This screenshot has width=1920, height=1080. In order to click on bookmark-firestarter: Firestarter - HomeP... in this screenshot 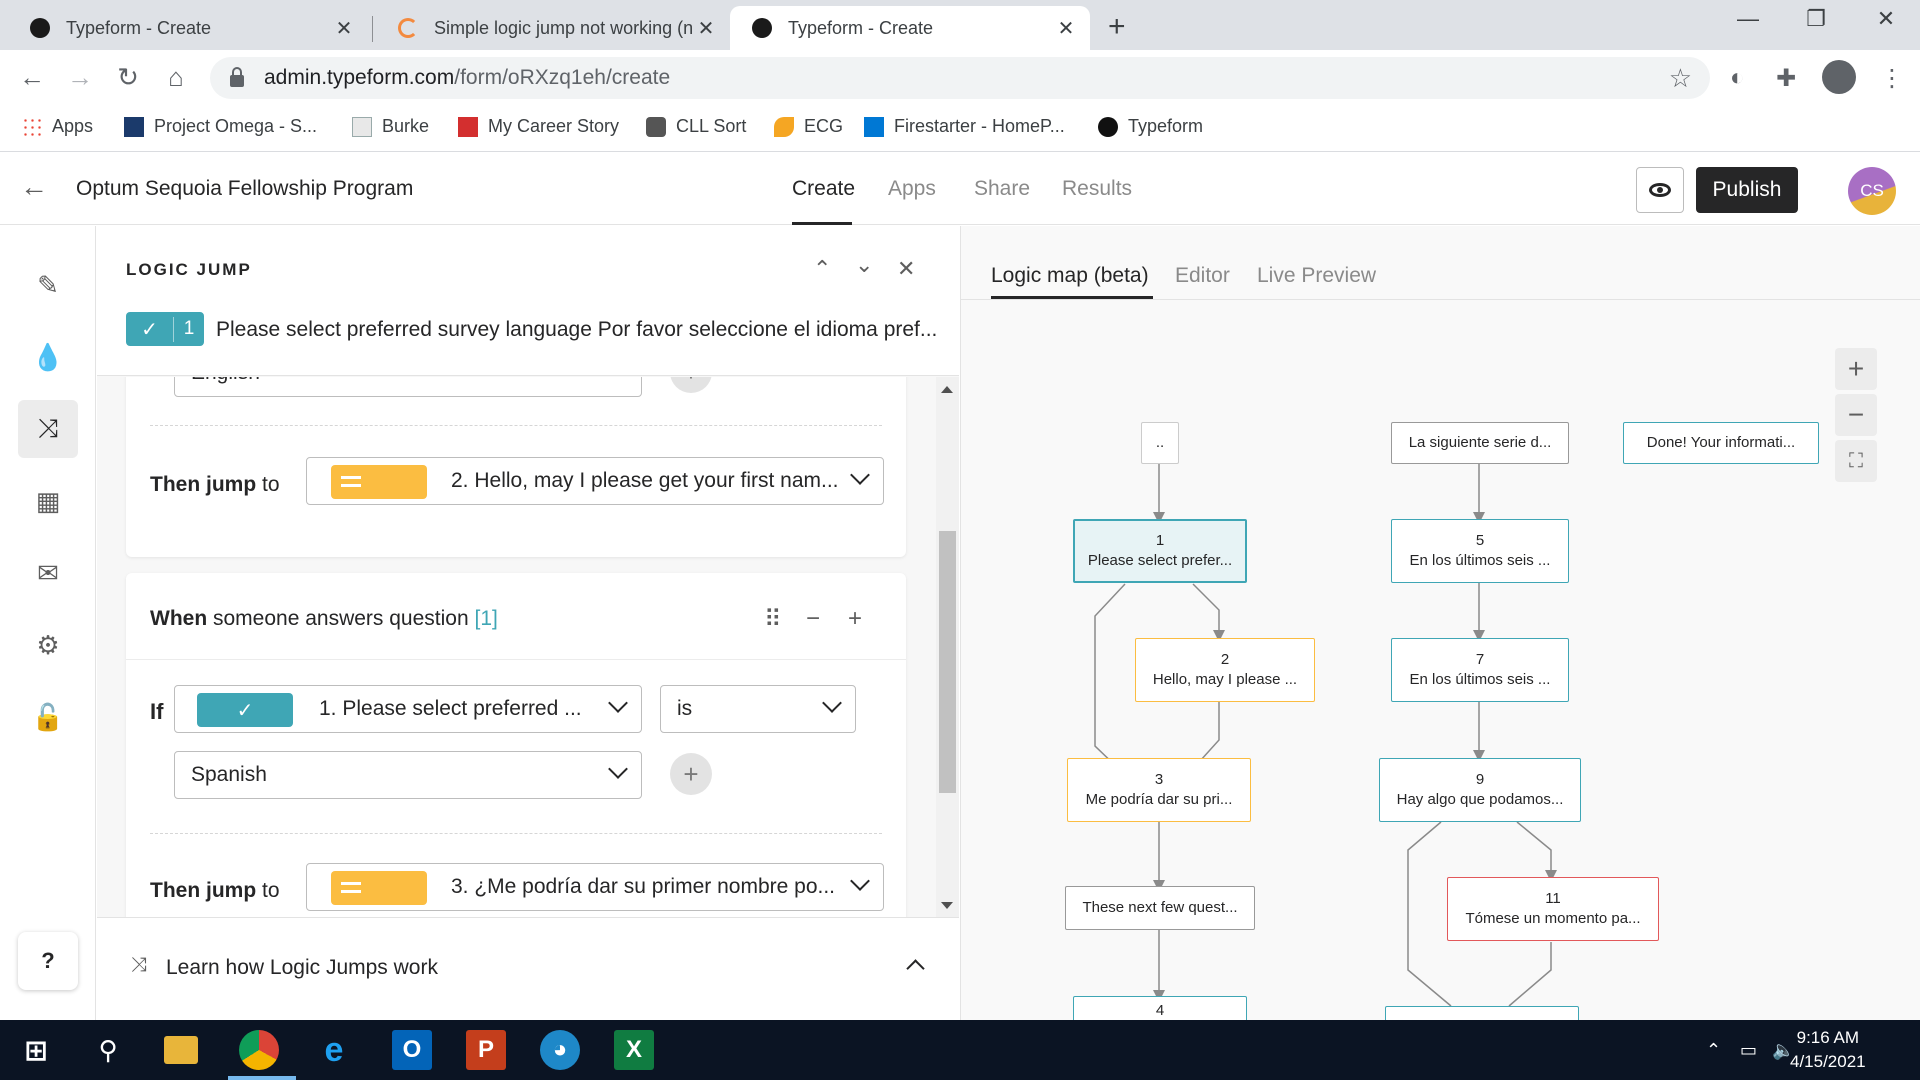, I will do `click(964, 126)`.